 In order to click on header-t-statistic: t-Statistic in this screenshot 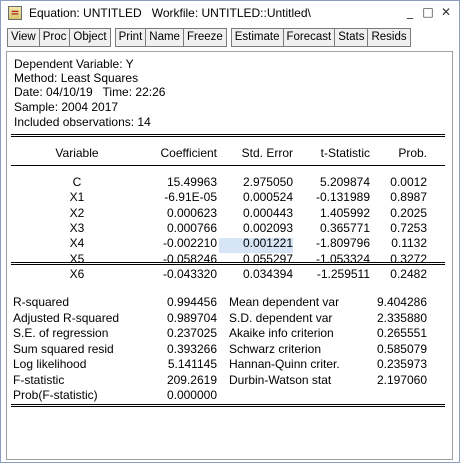, I will do `click(345, 153)`.